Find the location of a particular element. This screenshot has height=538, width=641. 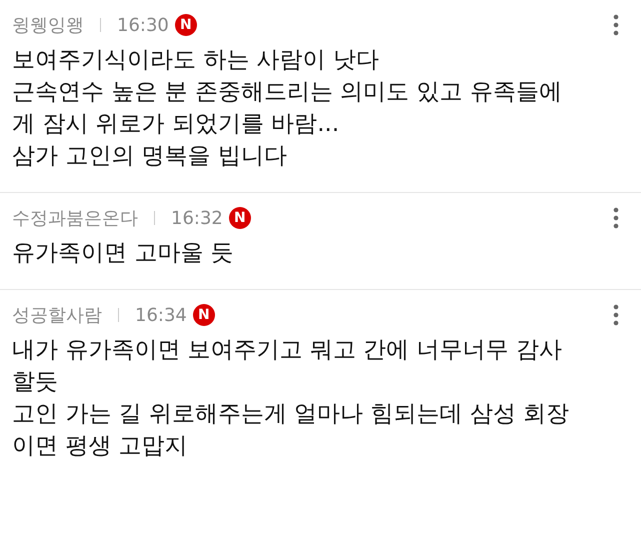

comment-author: 윙웽잉왱 is located at coordinates (48, 25).